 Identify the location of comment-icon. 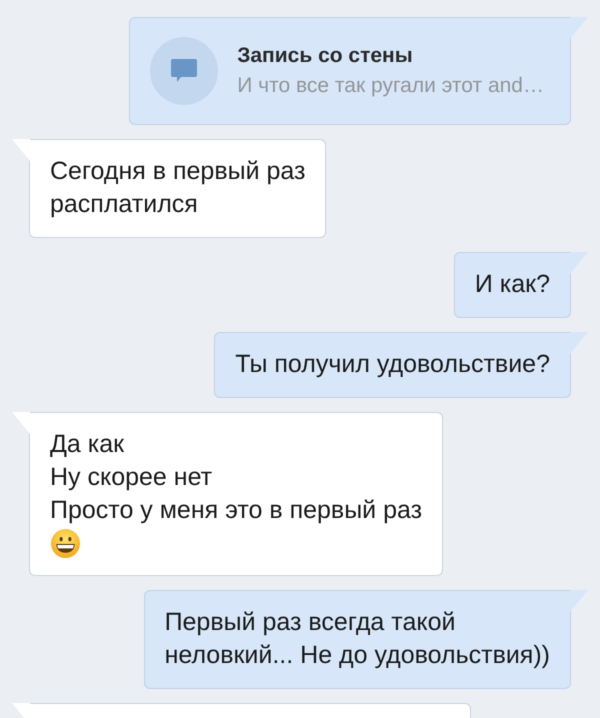
(184, 71).